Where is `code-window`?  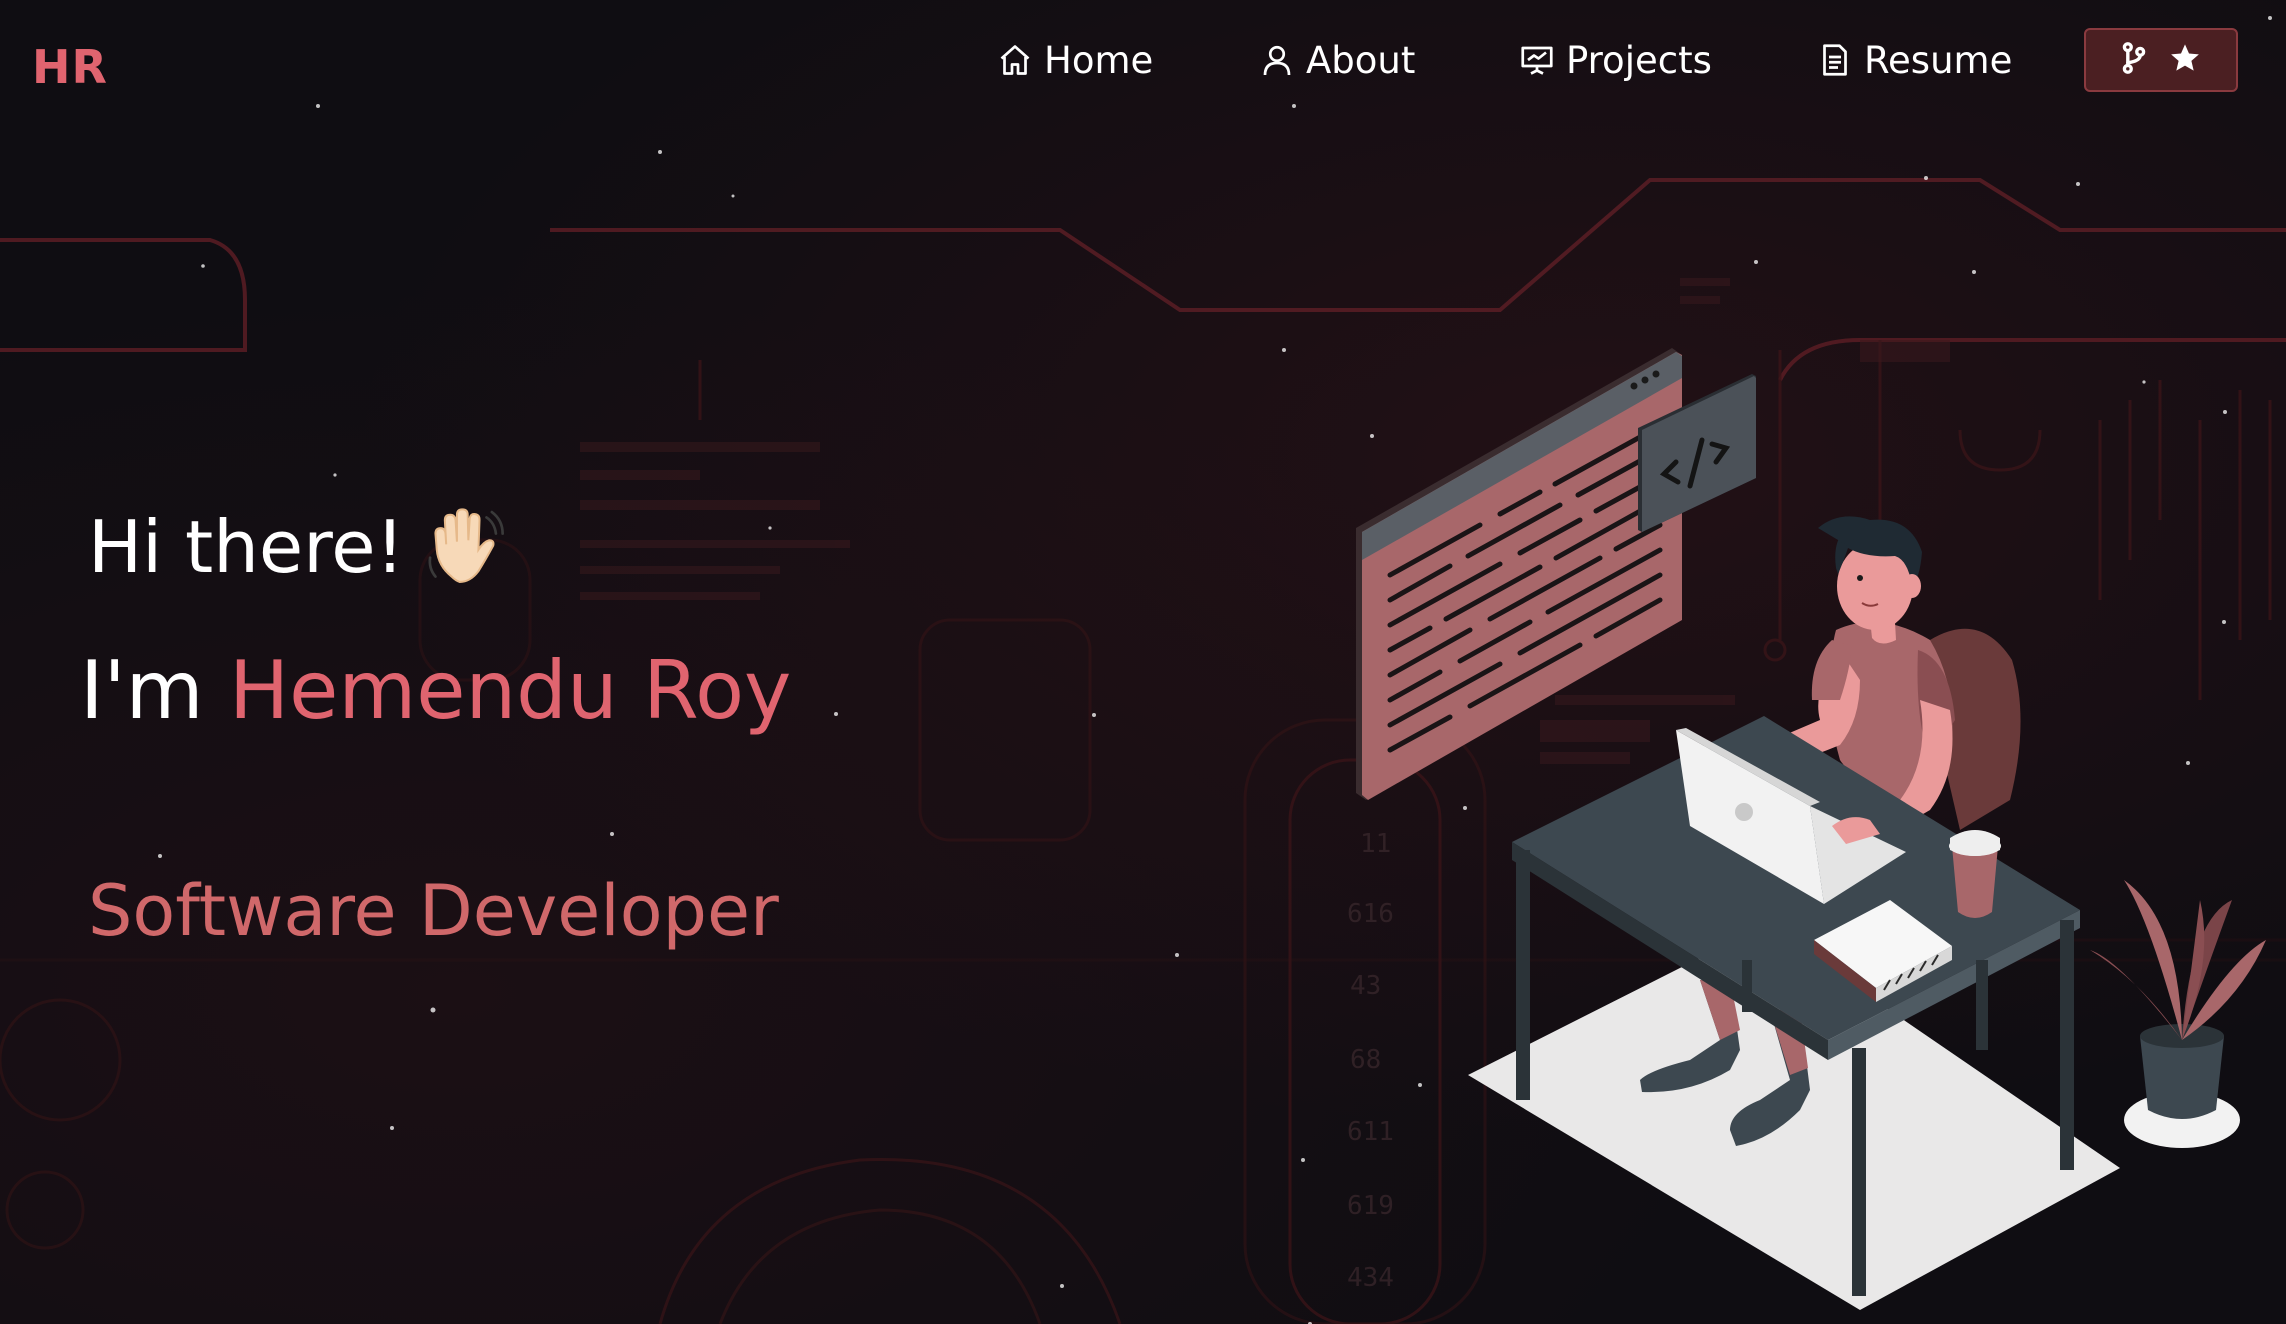 code-window is located at coordinates (1519, 574).